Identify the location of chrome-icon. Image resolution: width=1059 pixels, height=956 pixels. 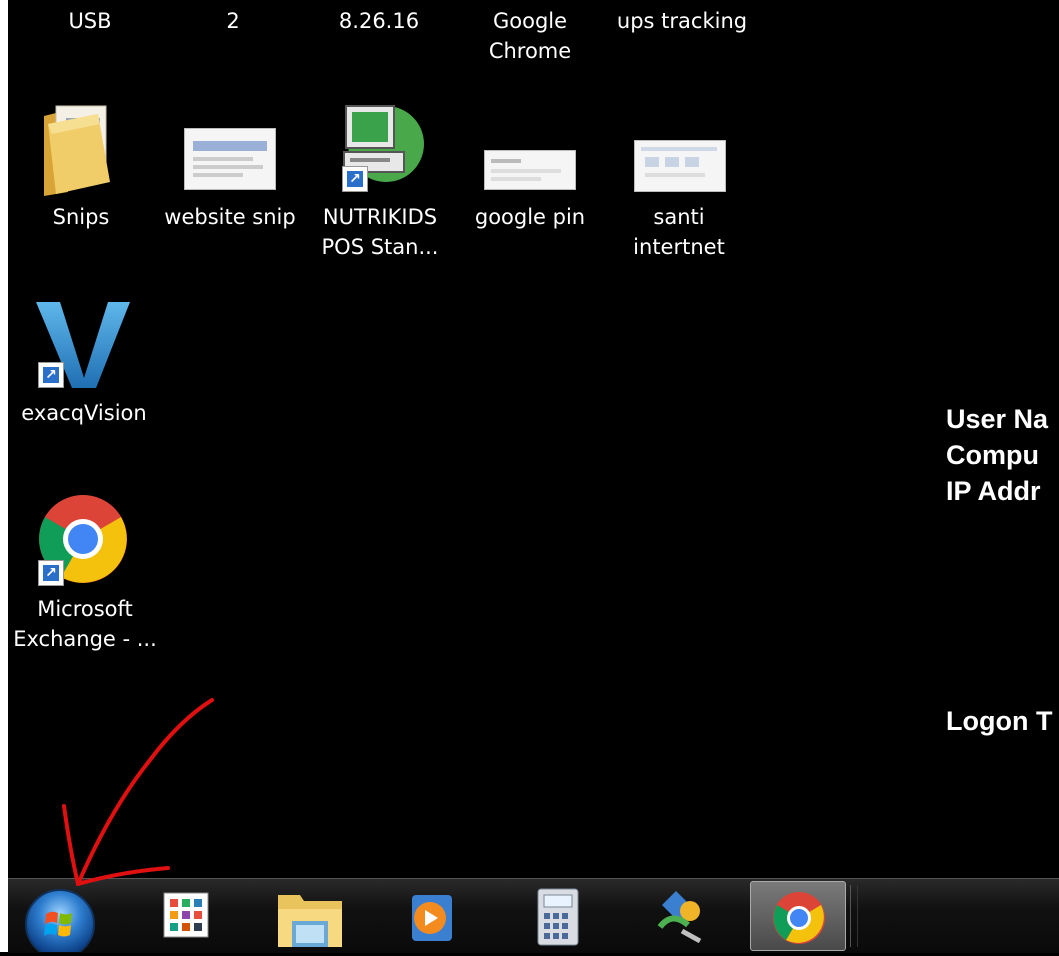
(799, 918).